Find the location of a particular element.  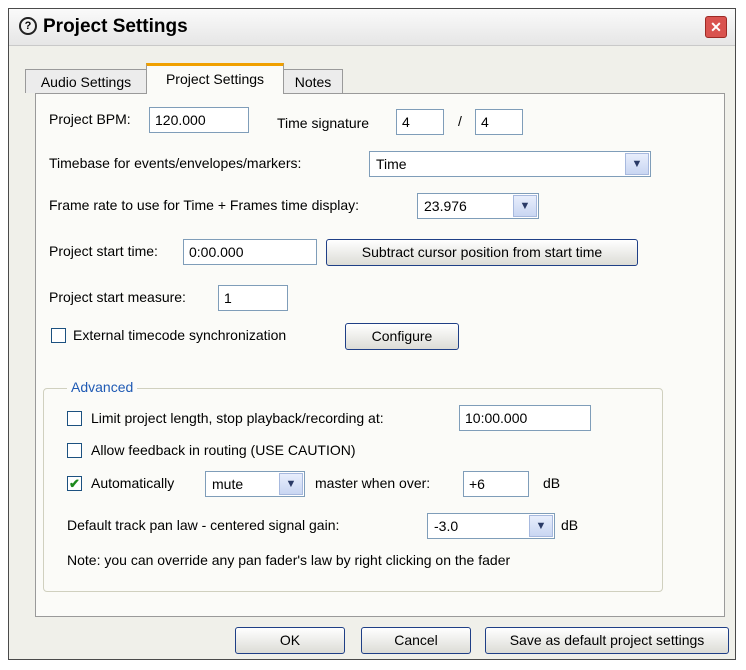

pan-law-selected-value: -3.0 is located at coordinates (446, 526).